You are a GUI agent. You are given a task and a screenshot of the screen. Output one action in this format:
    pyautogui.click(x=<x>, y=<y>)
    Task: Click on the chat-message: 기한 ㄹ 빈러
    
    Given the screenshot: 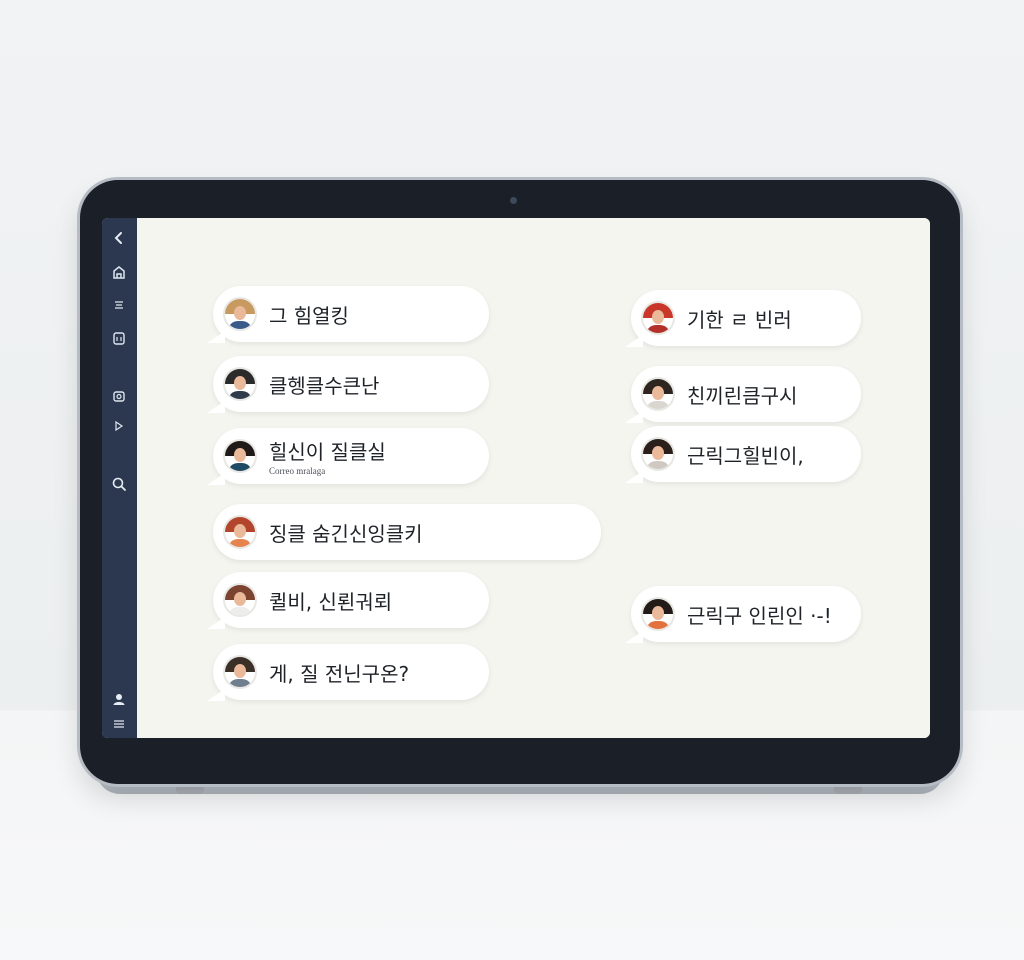 What is the action you would take?
    pyautogui.click(x=743, y=318)
    